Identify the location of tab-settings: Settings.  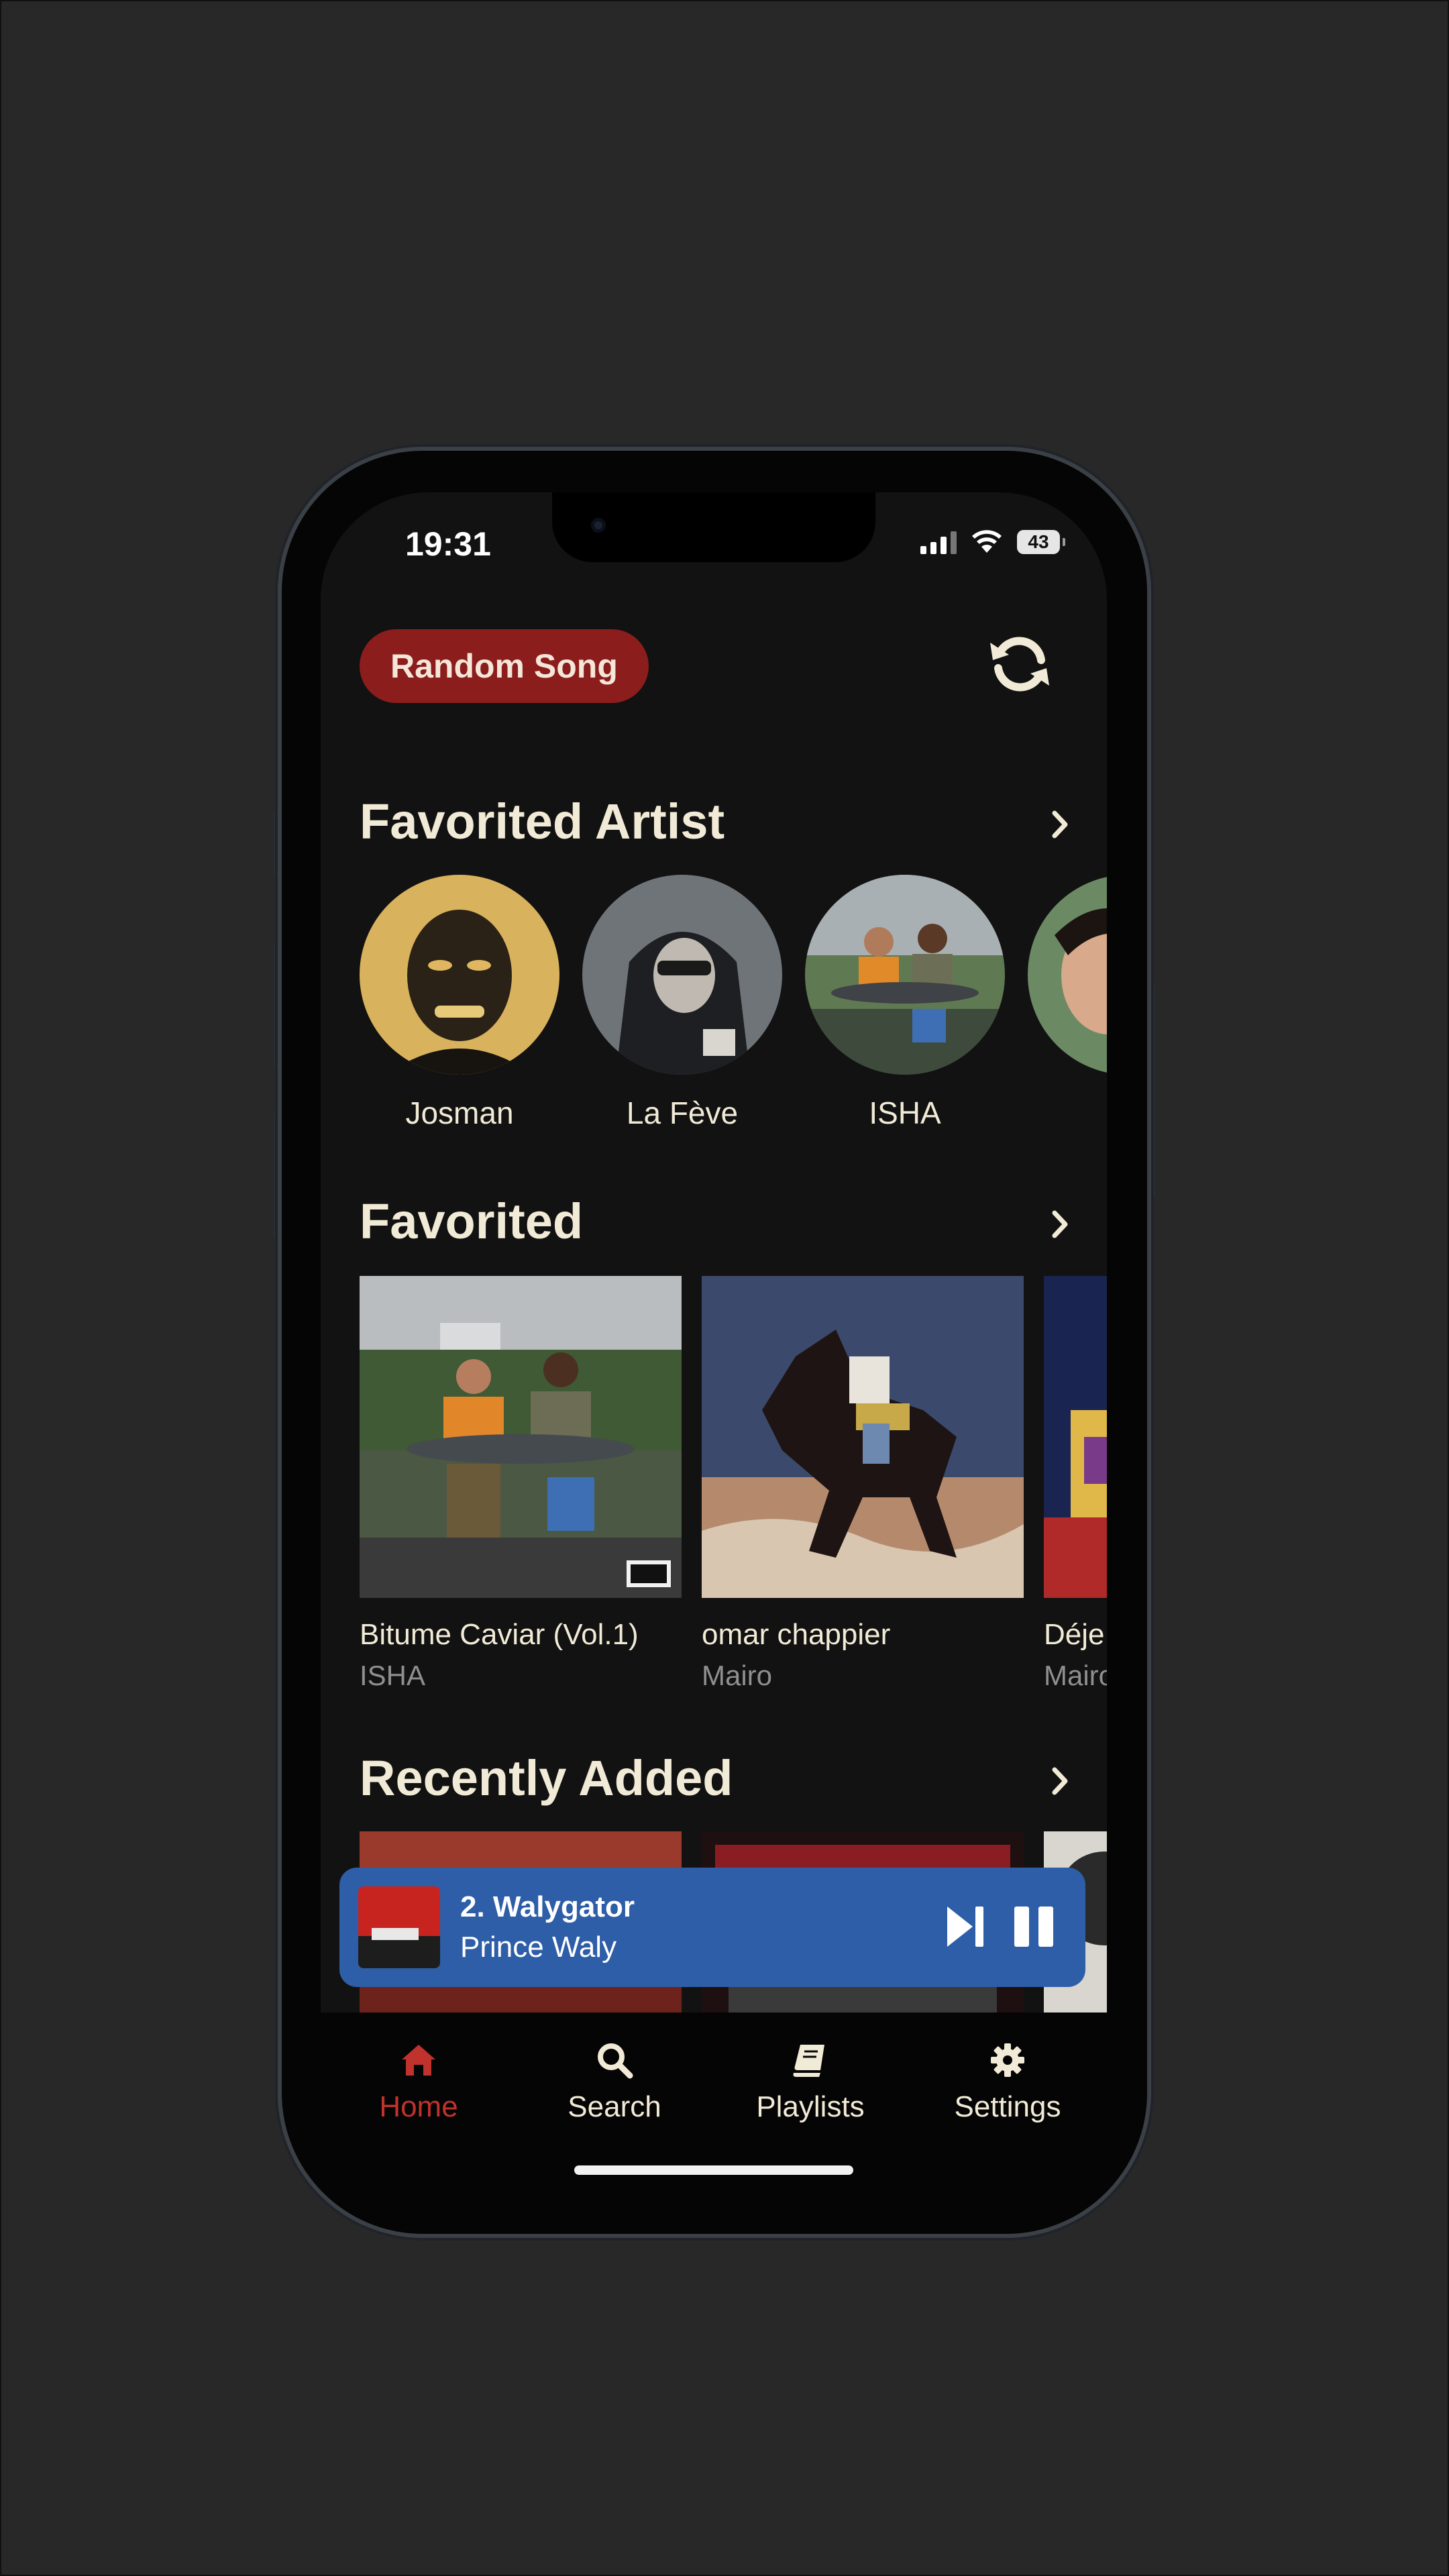
(1007, 2068).